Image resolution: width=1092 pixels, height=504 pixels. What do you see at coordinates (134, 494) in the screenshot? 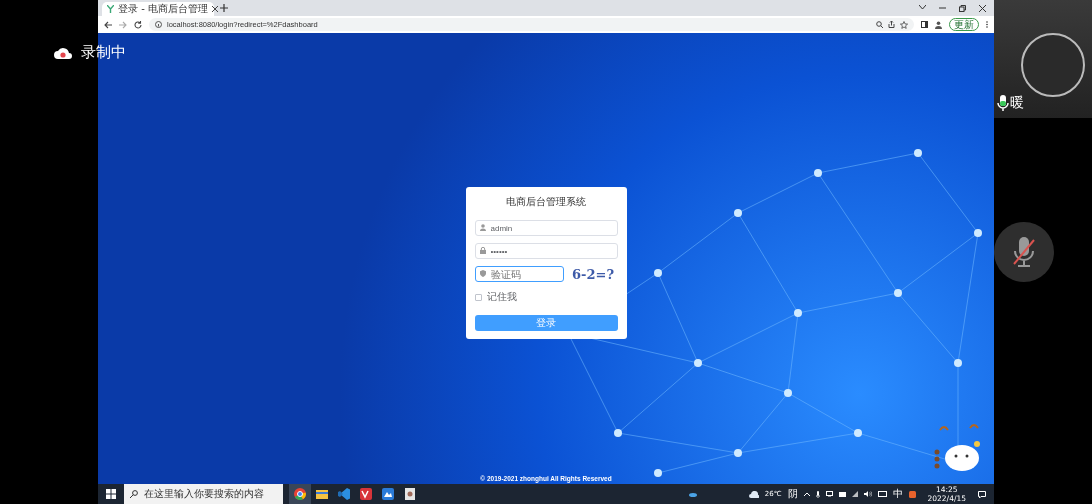
I see `search-icon` at bounding box center [134, 494].